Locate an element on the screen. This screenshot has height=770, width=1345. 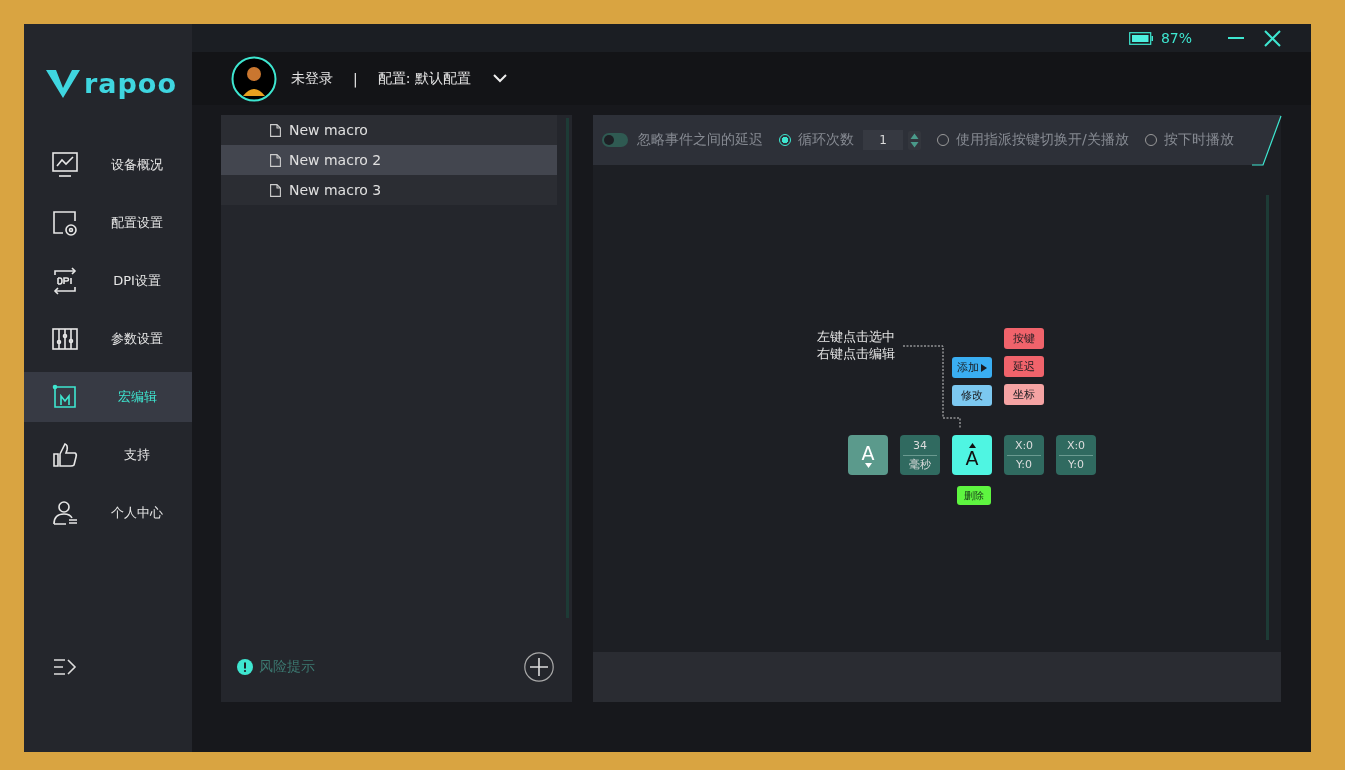
option-label: 按下时播放 is located at coordinates (1198, 140).